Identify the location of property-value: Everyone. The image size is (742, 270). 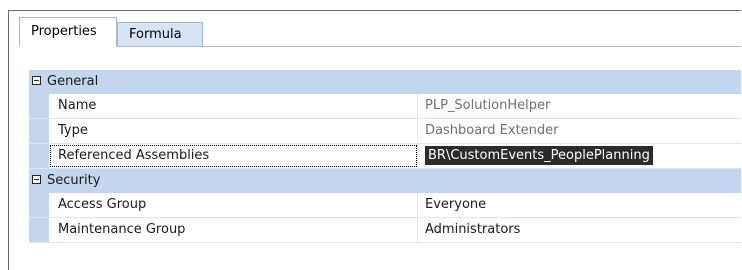
(580, 205).